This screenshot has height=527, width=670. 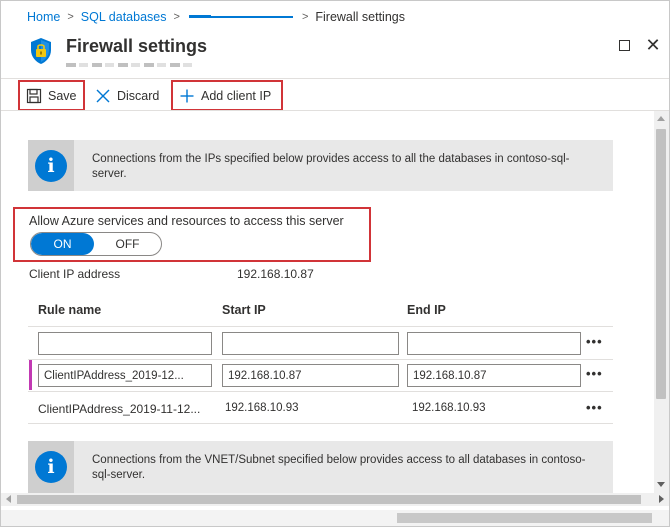 I want to click on breadcrumb-redacted-item, so click(x=240, y=16).